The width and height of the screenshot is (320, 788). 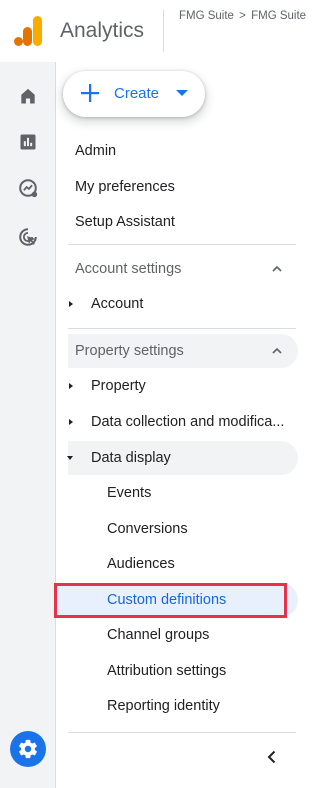 What do you see at coordinates (272, 757) in the screenshot?
I see `chevron-left-icon` at bounding box center [272, 757].